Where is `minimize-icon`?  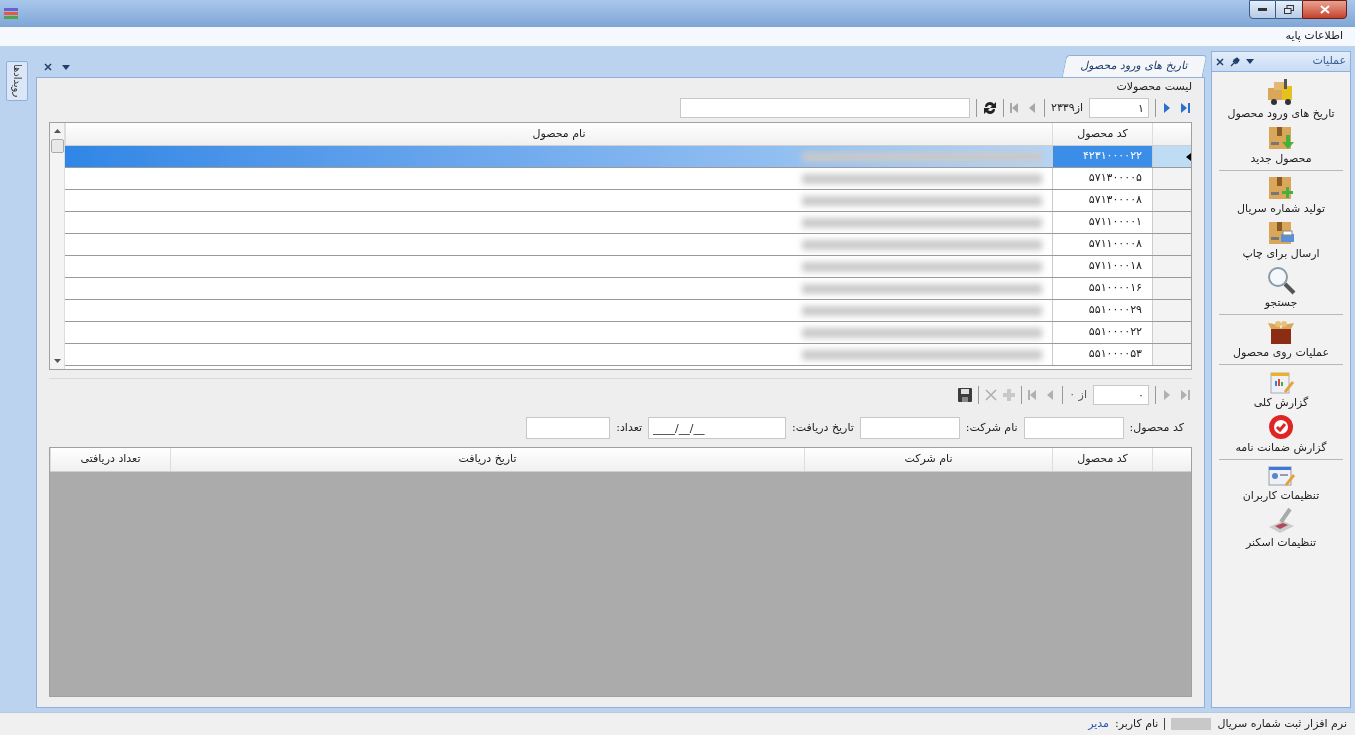 minimize-icon is located at coordinates (1262, 9).